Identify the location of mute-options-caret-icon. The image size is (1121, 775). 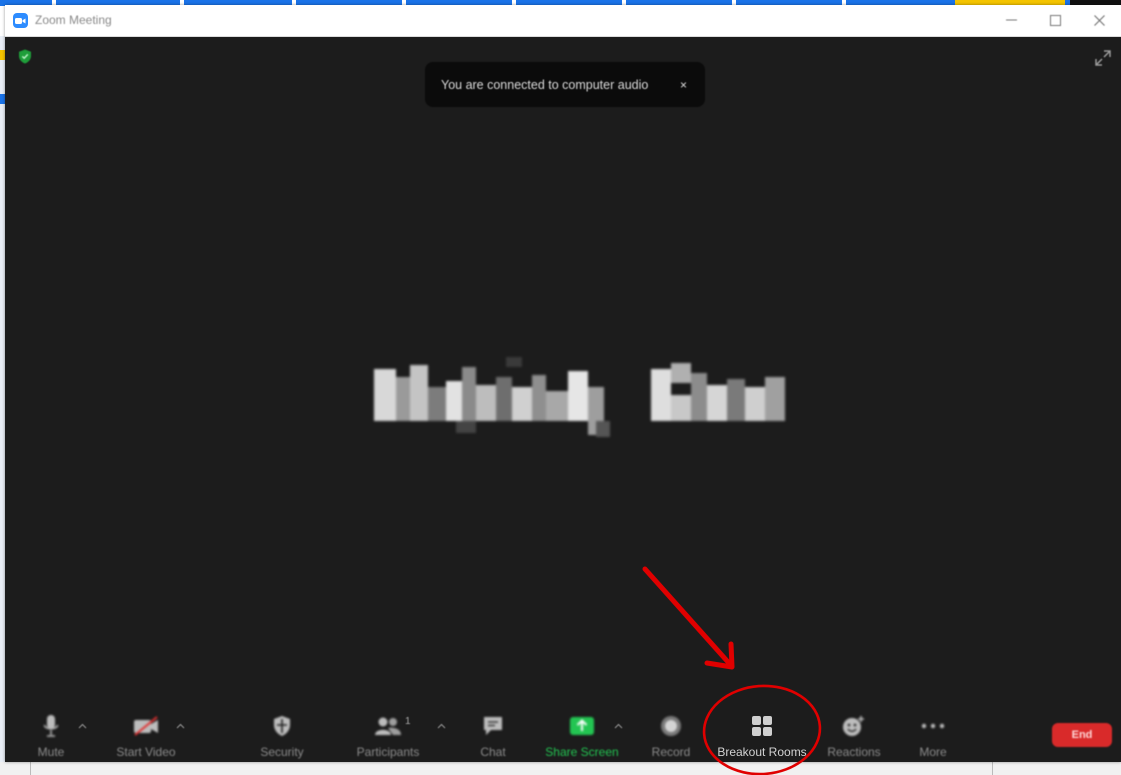
(83, 725).